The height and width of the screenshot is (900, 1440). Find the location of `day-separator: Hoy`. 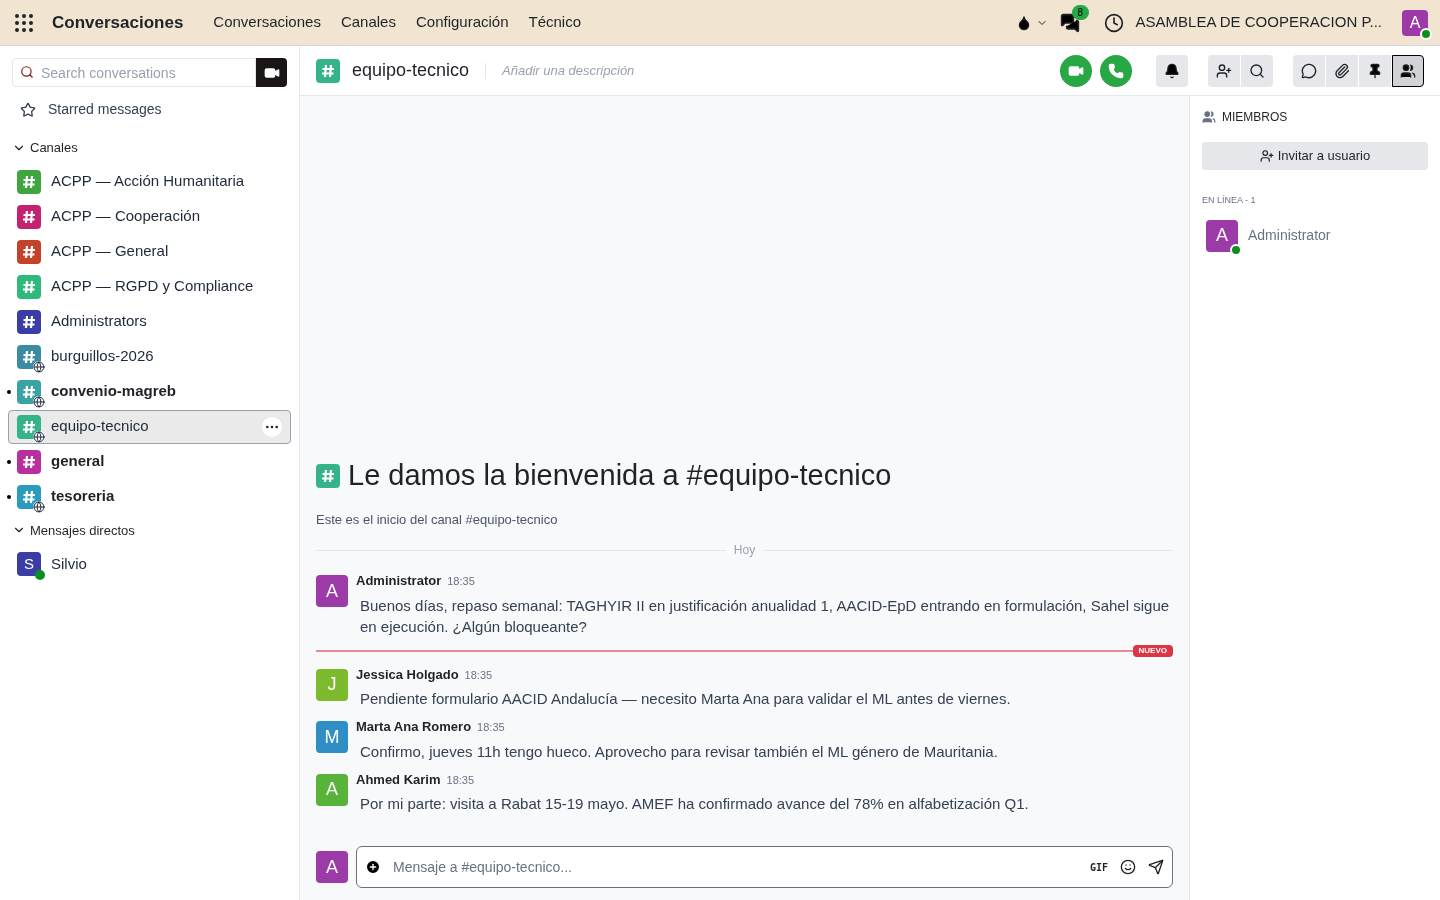

day-separator: Hoy is located at coordinates (744, 550).